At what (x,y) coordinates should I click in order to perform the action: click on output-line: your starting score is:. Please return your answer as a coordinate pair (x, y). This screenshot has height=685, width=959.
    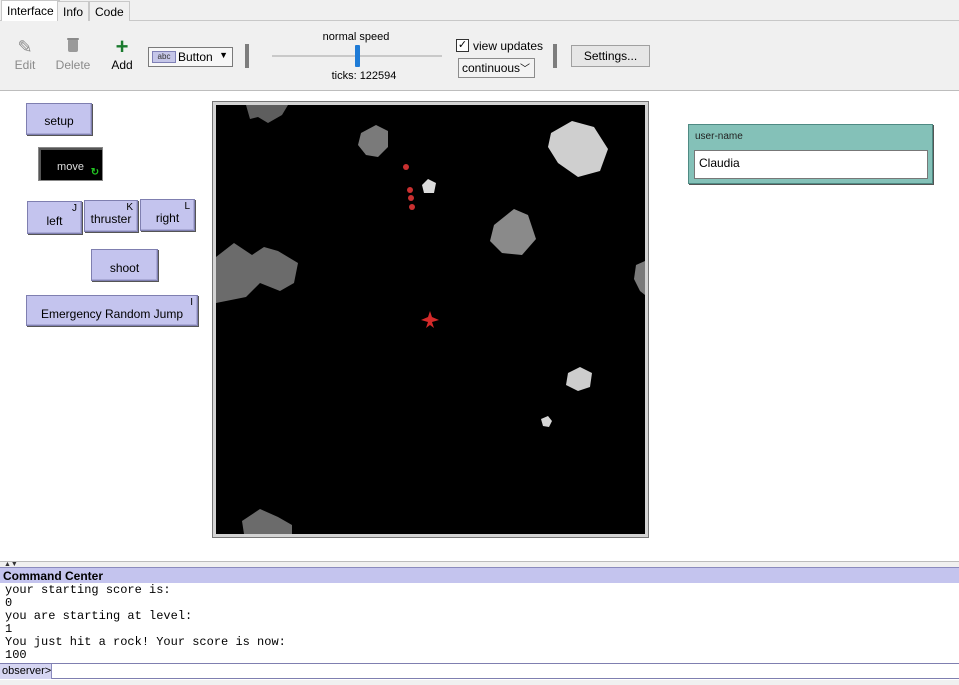
    Looking at the image, I should click on (88, 590).